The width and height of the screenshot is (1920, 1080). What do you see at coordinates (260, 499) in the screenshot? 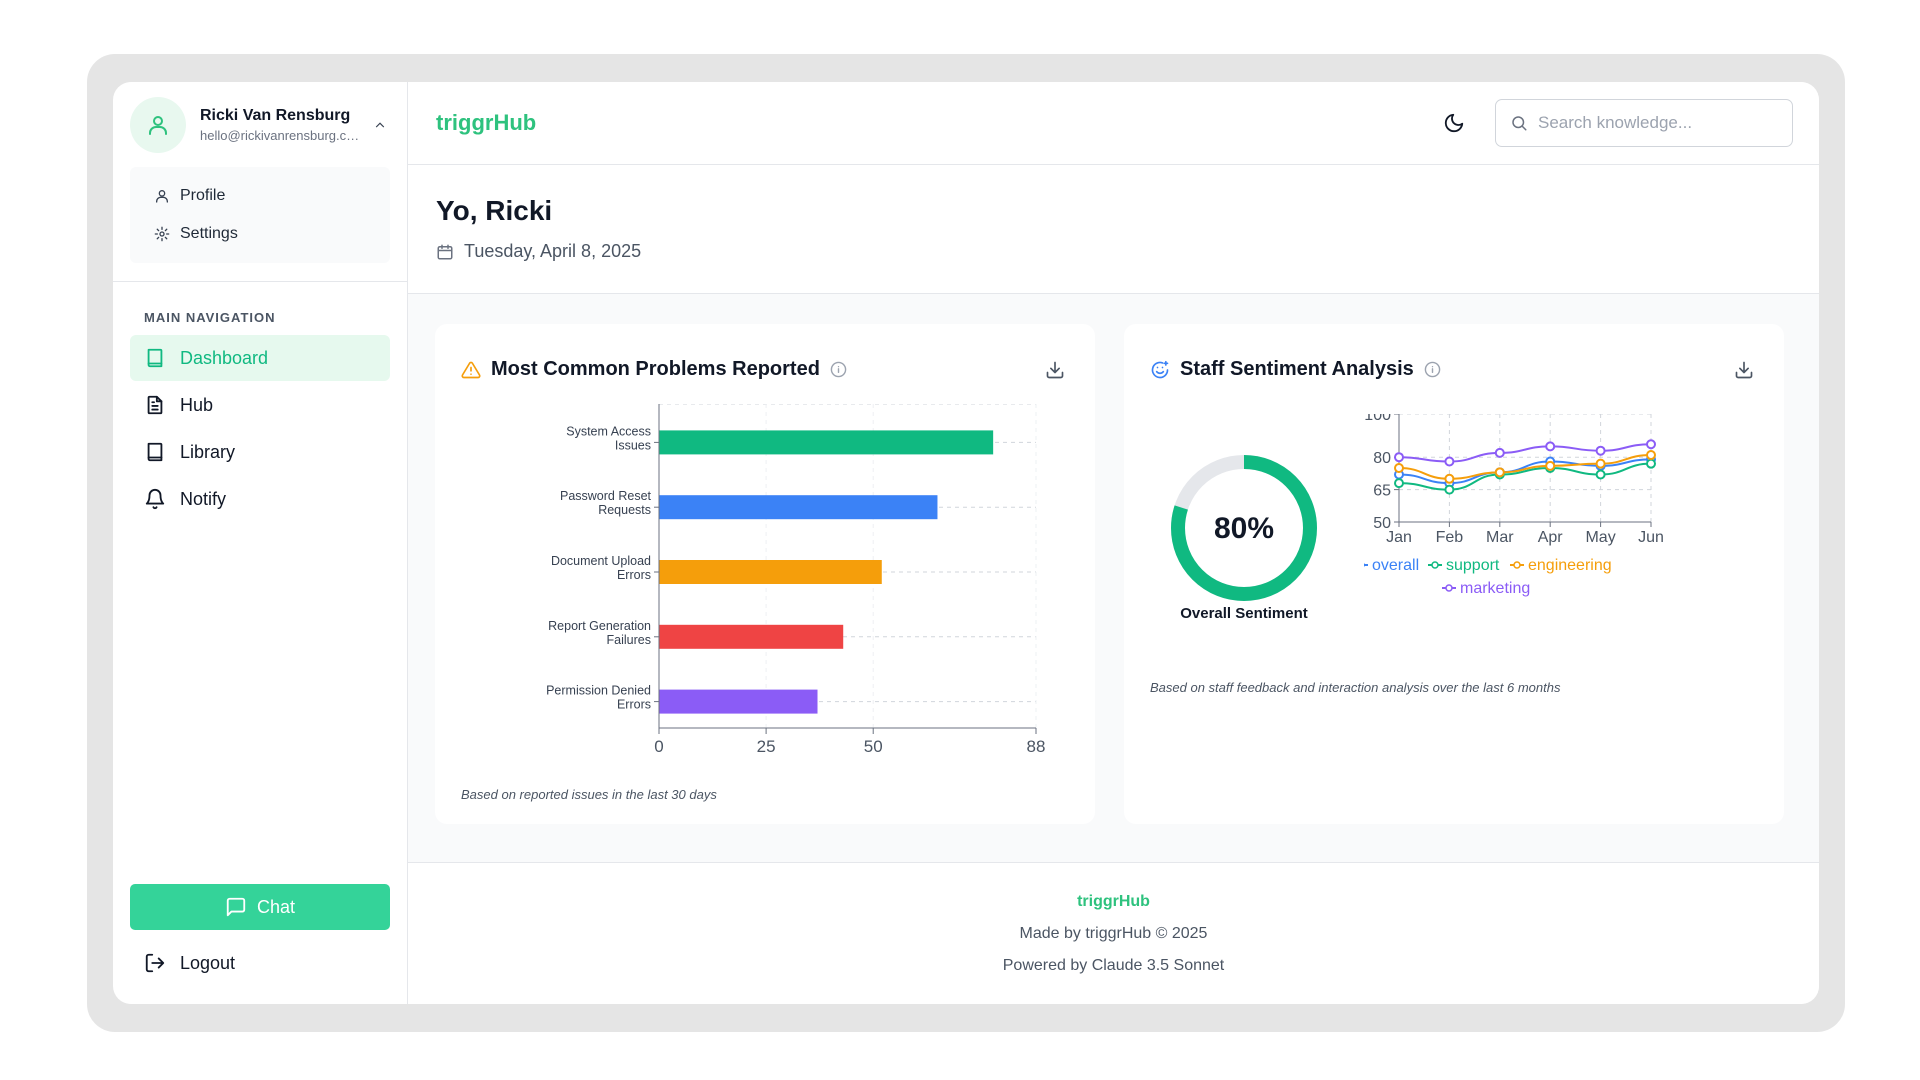
I see `sidebar-item-notify: Notify` at bounding box center [260, 499].